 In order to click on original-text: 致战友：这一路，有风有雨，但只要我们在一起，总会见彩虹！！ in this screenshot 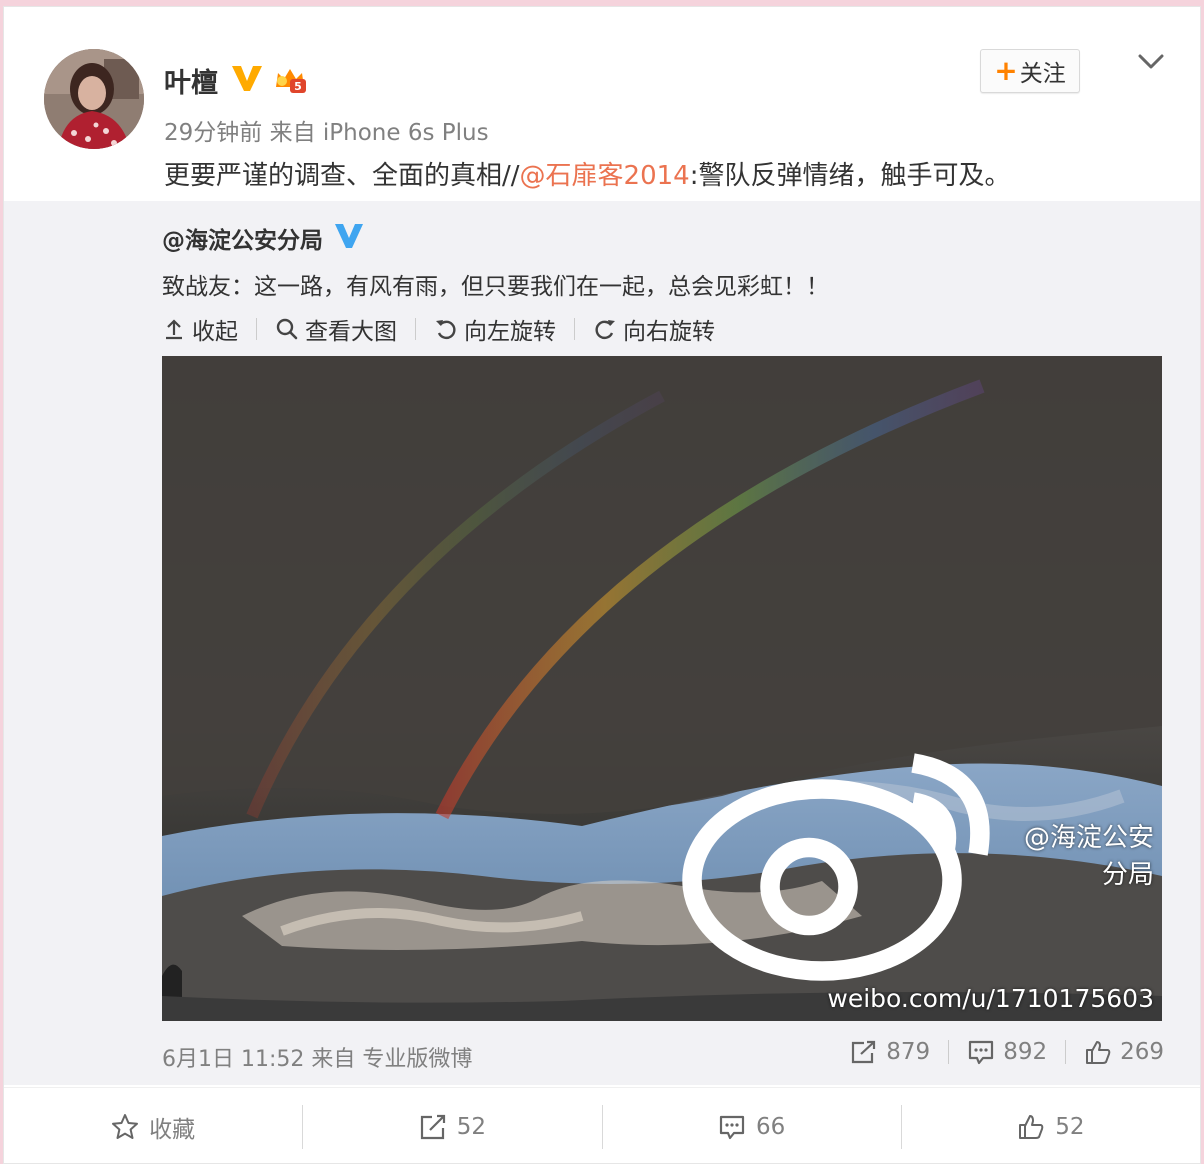, I will do `click(495, 287)`.